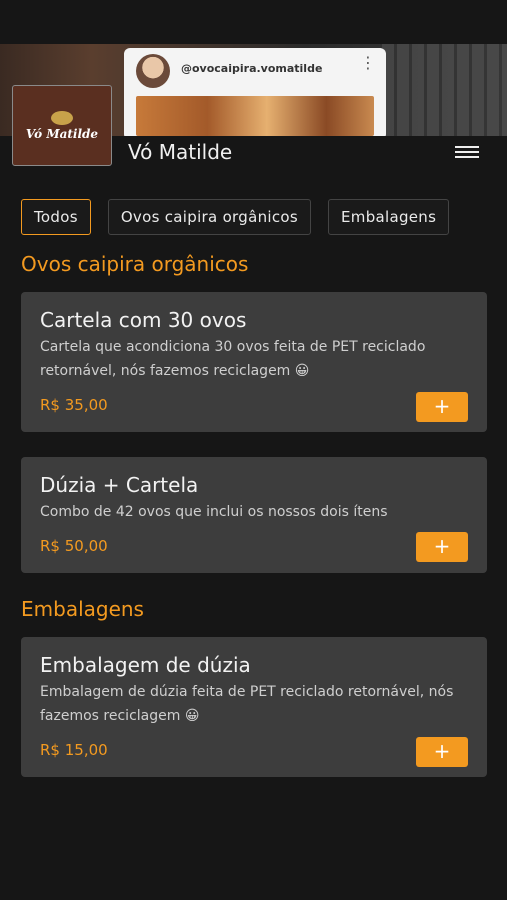 This screenshot has width=507, height=900. What do you see at coordinates (82, 609) in the screenshot?
I see `section-title: Embalagens` at bounding box center [82, 609].